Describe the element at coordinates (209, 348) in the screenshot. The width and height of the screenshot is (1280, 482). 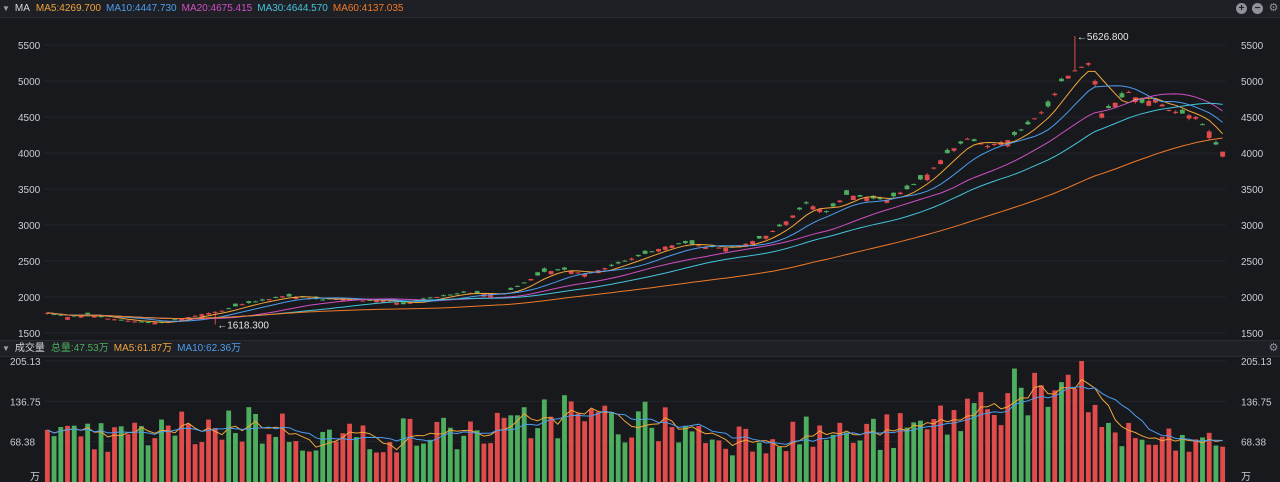
I see `legend-volume-ma10: MA10:62.36万` at that location.